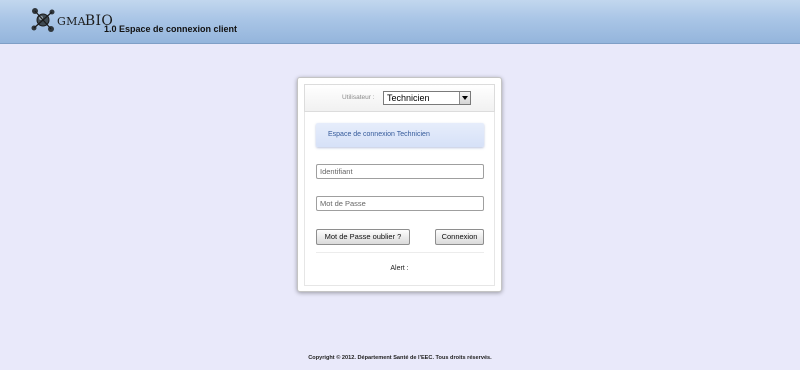 The image size is (800, 370). What do you see at coordinates (464, 98) in the screenshot?
I see `chevron-down-icon` at bounding box center [464, 98].